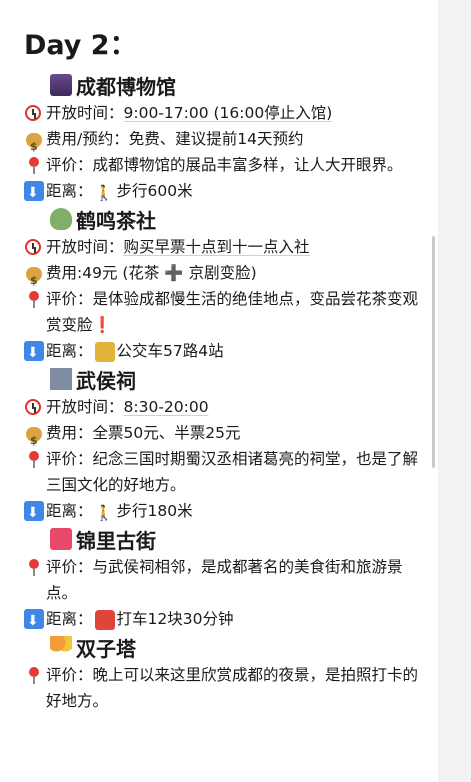 Image resolution: width=471 pixels, height=782 pixels. Describe the element at coordinates (227, 407) in the screenshot. I see `opening-hours-line: 开放时间：8:30-20:00` at that location.